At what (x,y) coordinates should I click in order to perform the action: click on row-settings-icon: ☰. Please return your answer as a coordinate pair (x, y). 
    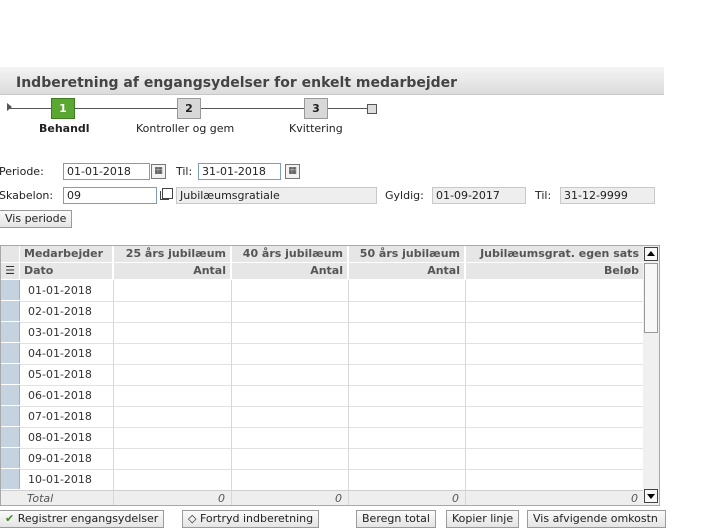
    Looking at the image, I should click on (10, 271).